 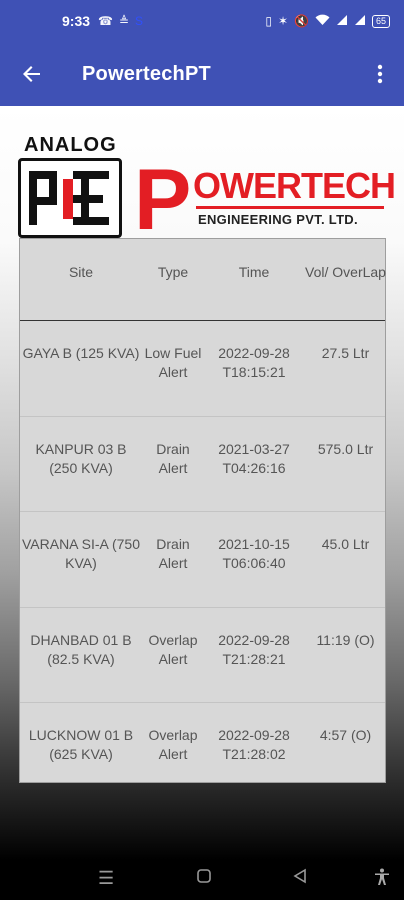 I want to click on cell-site: VARANA SI-A (750 KVA), so click(x=80, y=553).